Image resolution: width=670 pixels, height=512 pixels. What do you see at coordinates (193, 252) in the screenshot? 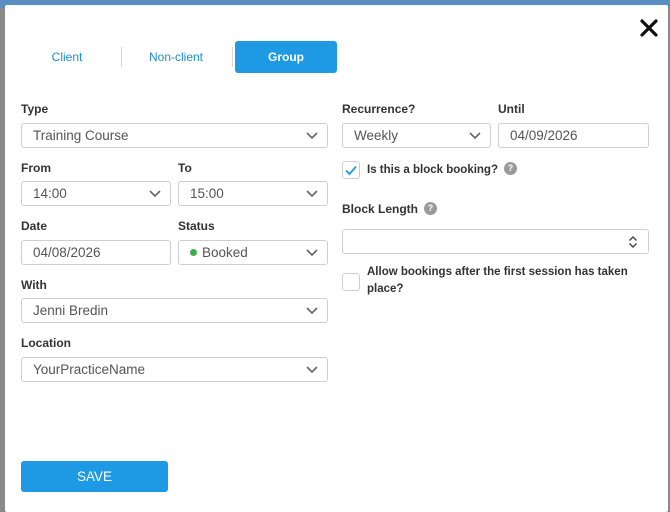
I see `status-dot` at bounding box center [193, 252].